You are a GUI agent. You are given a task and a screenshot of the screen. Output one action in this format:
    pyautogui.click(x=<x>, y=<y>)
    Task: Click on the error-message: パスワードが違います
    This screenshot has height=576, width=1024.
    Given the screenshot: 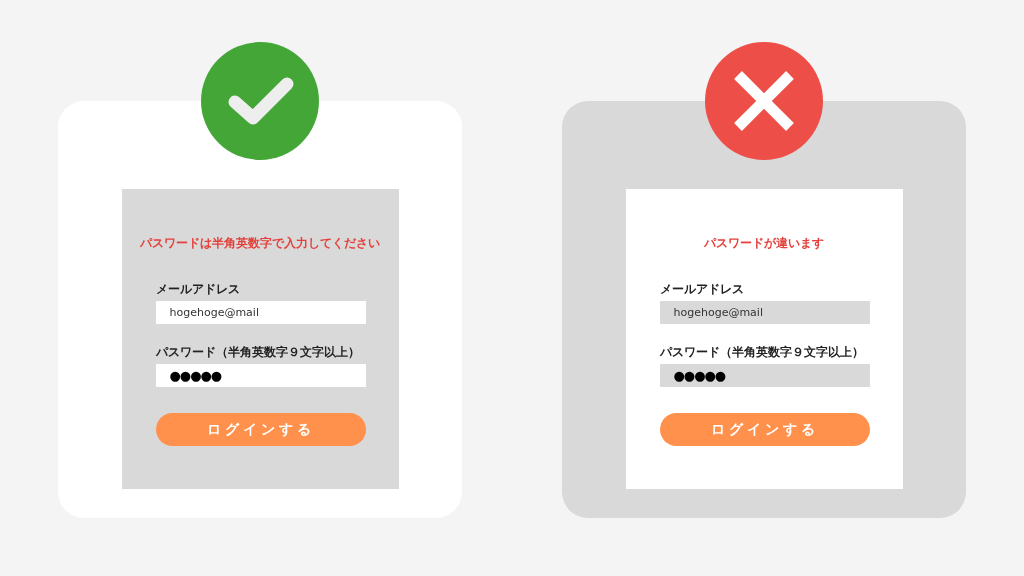 What is the action you would take?
    pyautogui.click(x=764, y=243)
    